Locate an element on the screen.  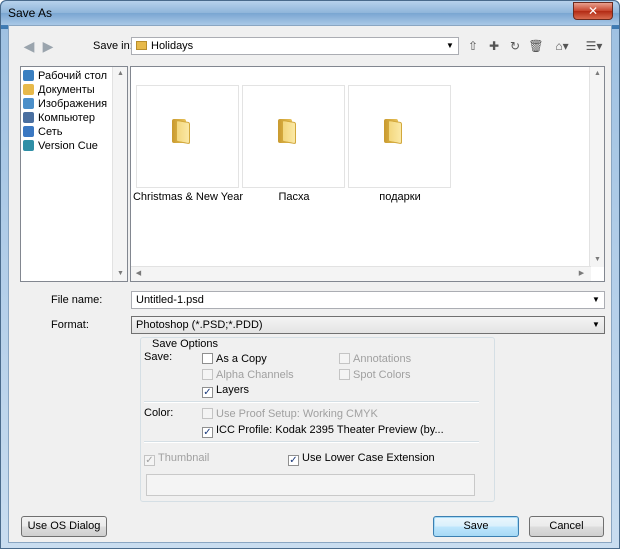
sidebar-item-version-cue: Version Cue is located at coordinates (68, 147).